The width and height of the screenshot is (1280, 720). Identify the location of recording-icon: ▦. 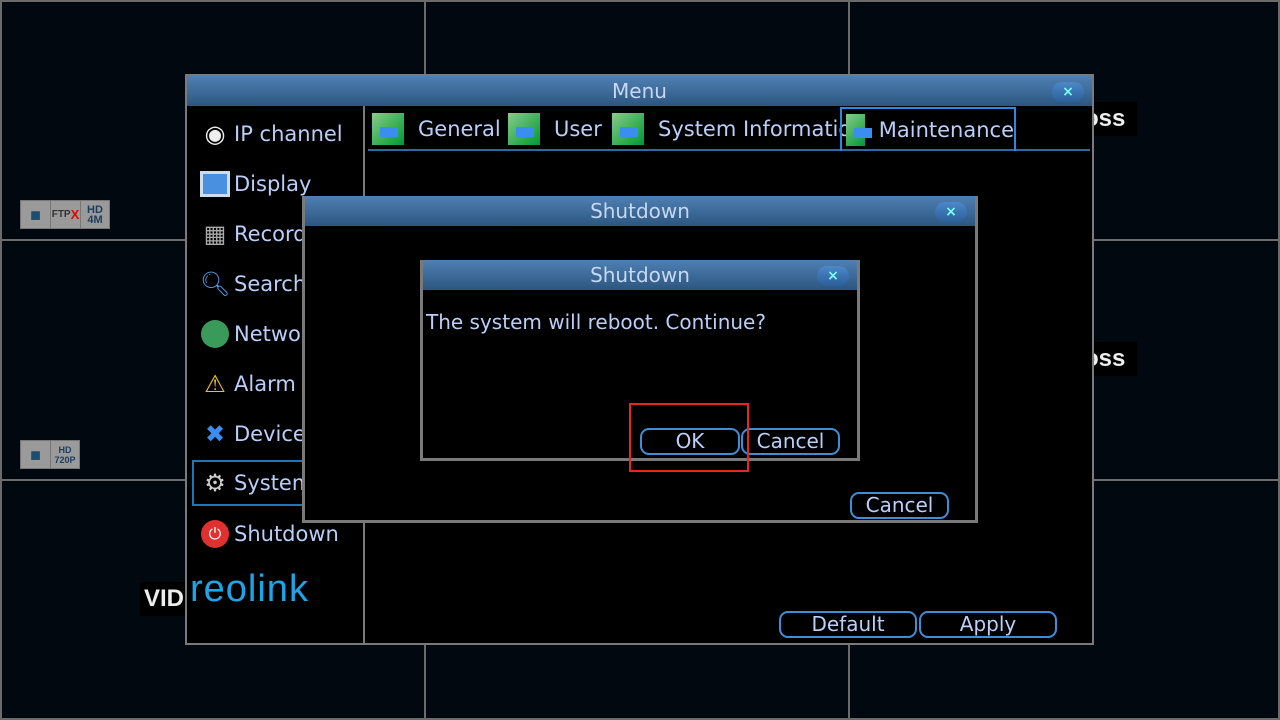
(215, 234).